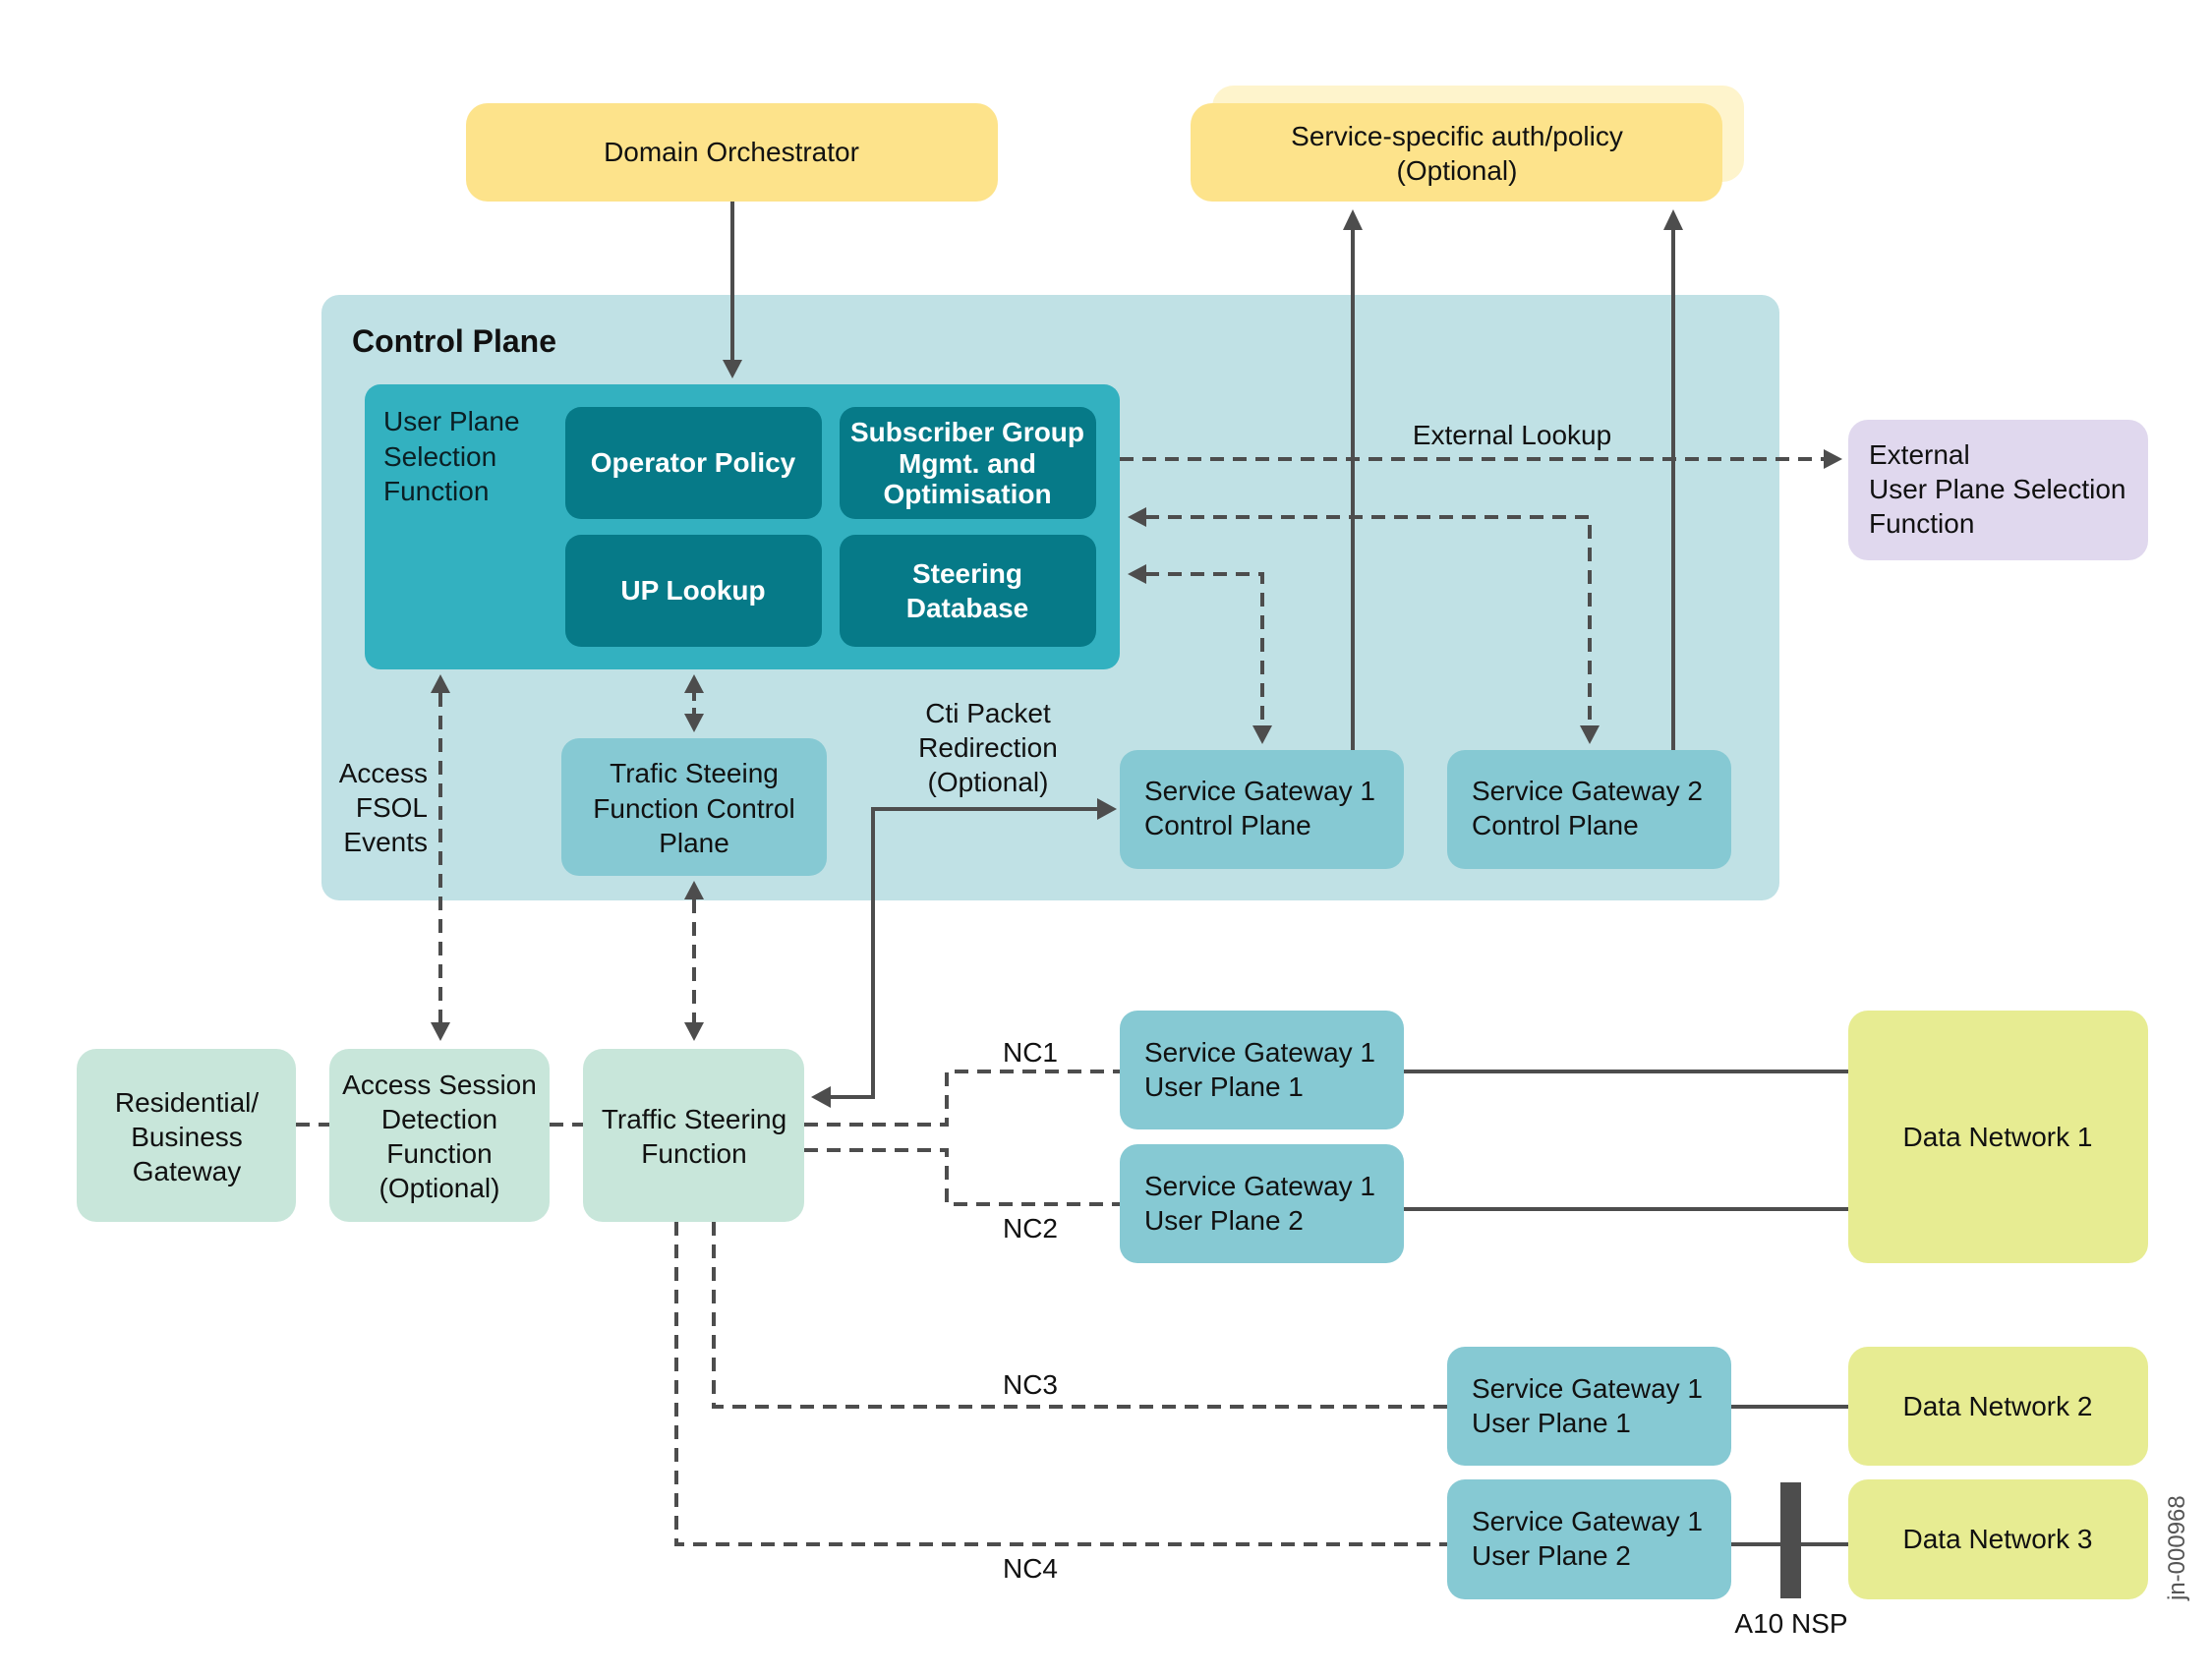 This screenshot has width=2212, height=1678. Describe the element at coordinates (989, 782) in the screenshot. I see `cti-label-3: (Optional)` at that location.